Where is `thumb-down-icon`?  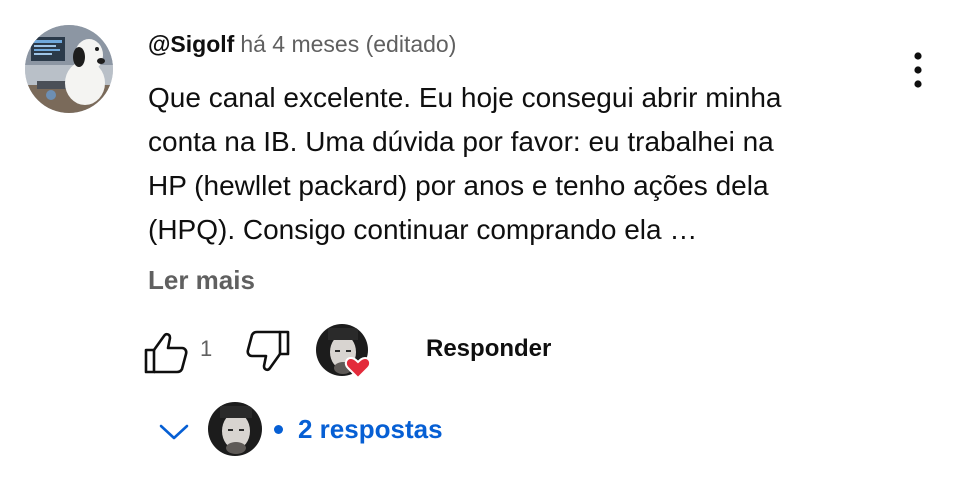 thumb-down-icon is located at coordinates (268, 351).